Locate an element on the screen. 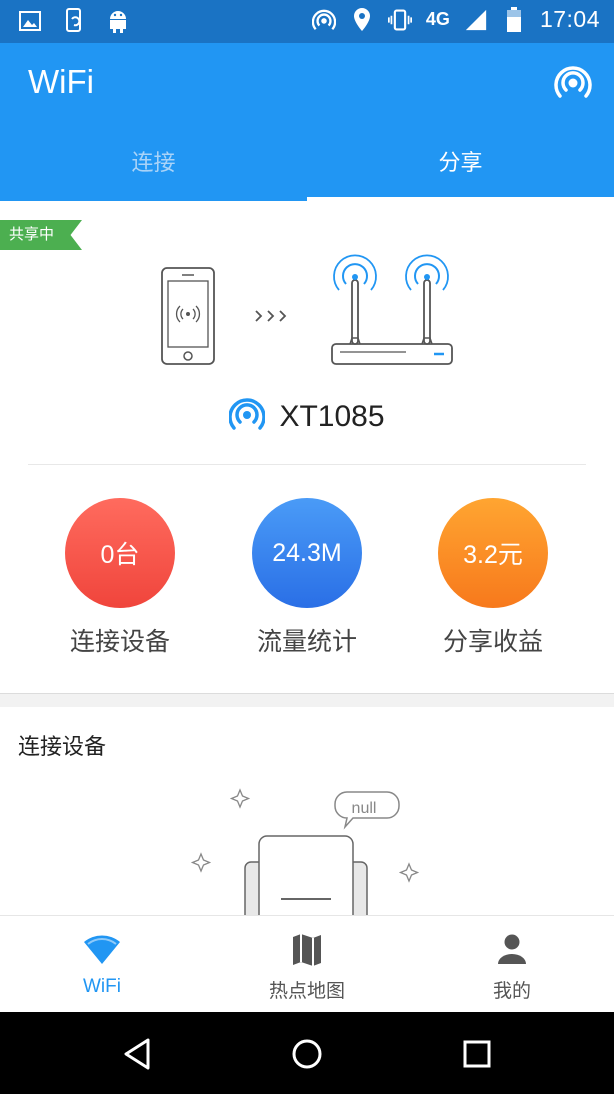 Image resolution: width=614 pixels, height=1094 pixels. ssid-name: XT1085 is located at coordinates (332, 416).